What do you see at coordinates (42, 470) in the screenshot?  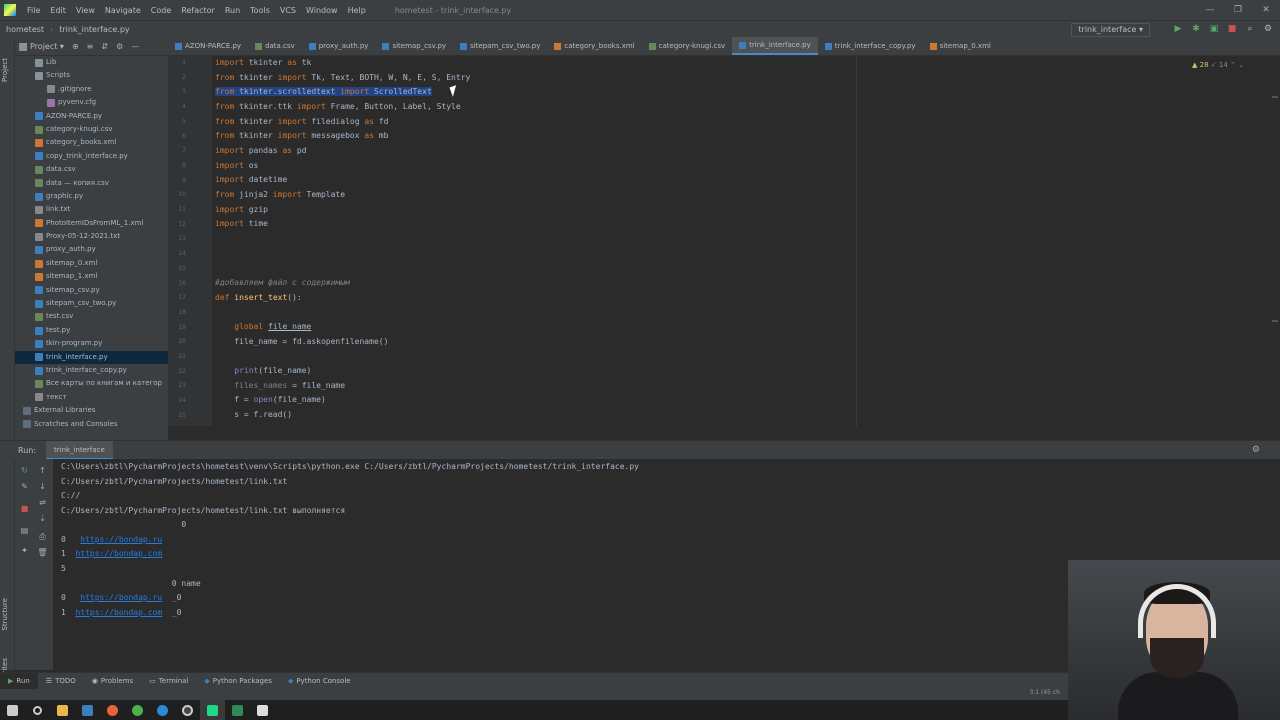 I see `scroll-up-icon: ↑` at bounding box center [42, 470].